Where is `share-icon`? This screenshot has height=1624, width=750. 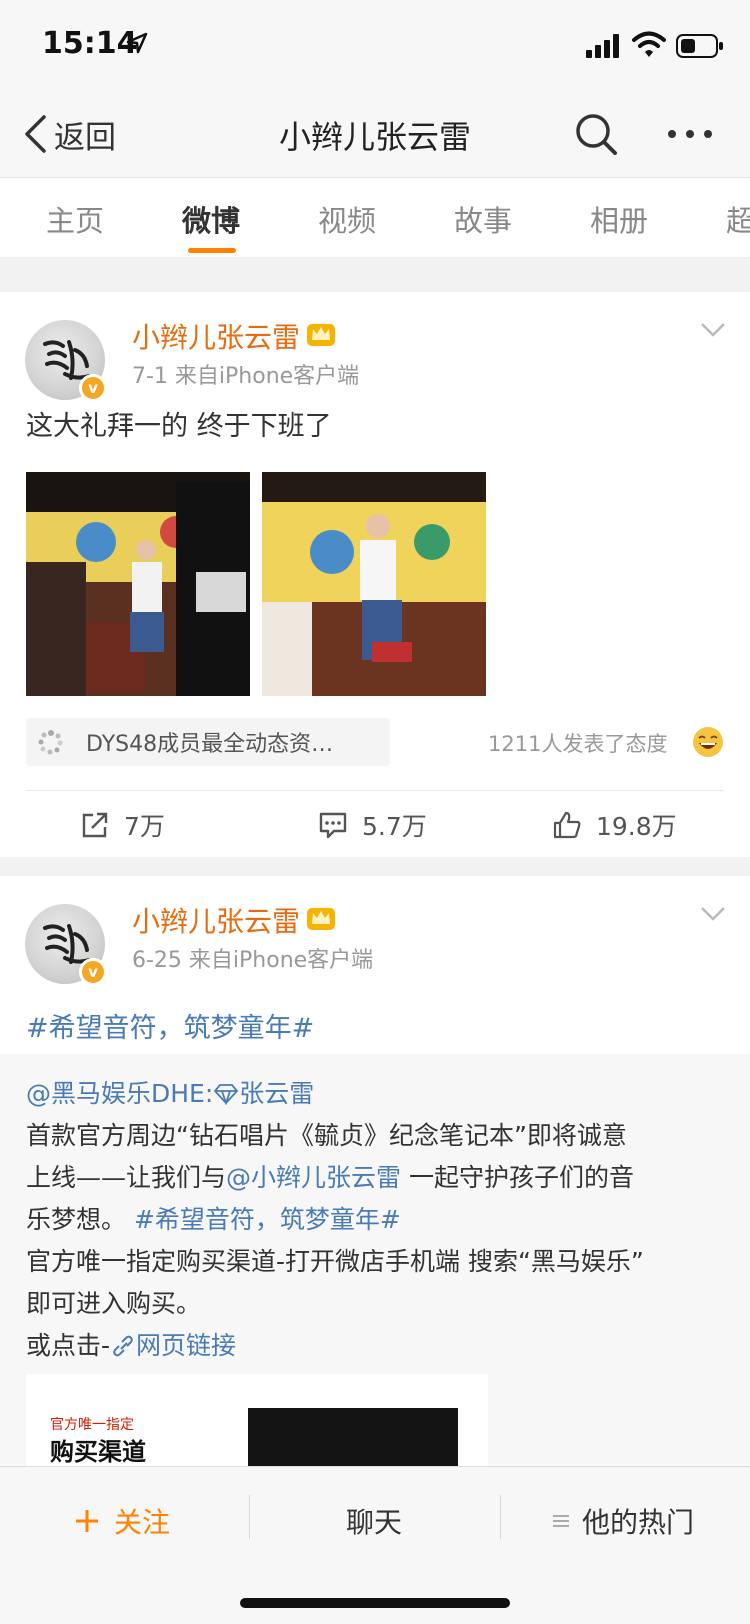 share-icon is located at coordinates (95, 825).